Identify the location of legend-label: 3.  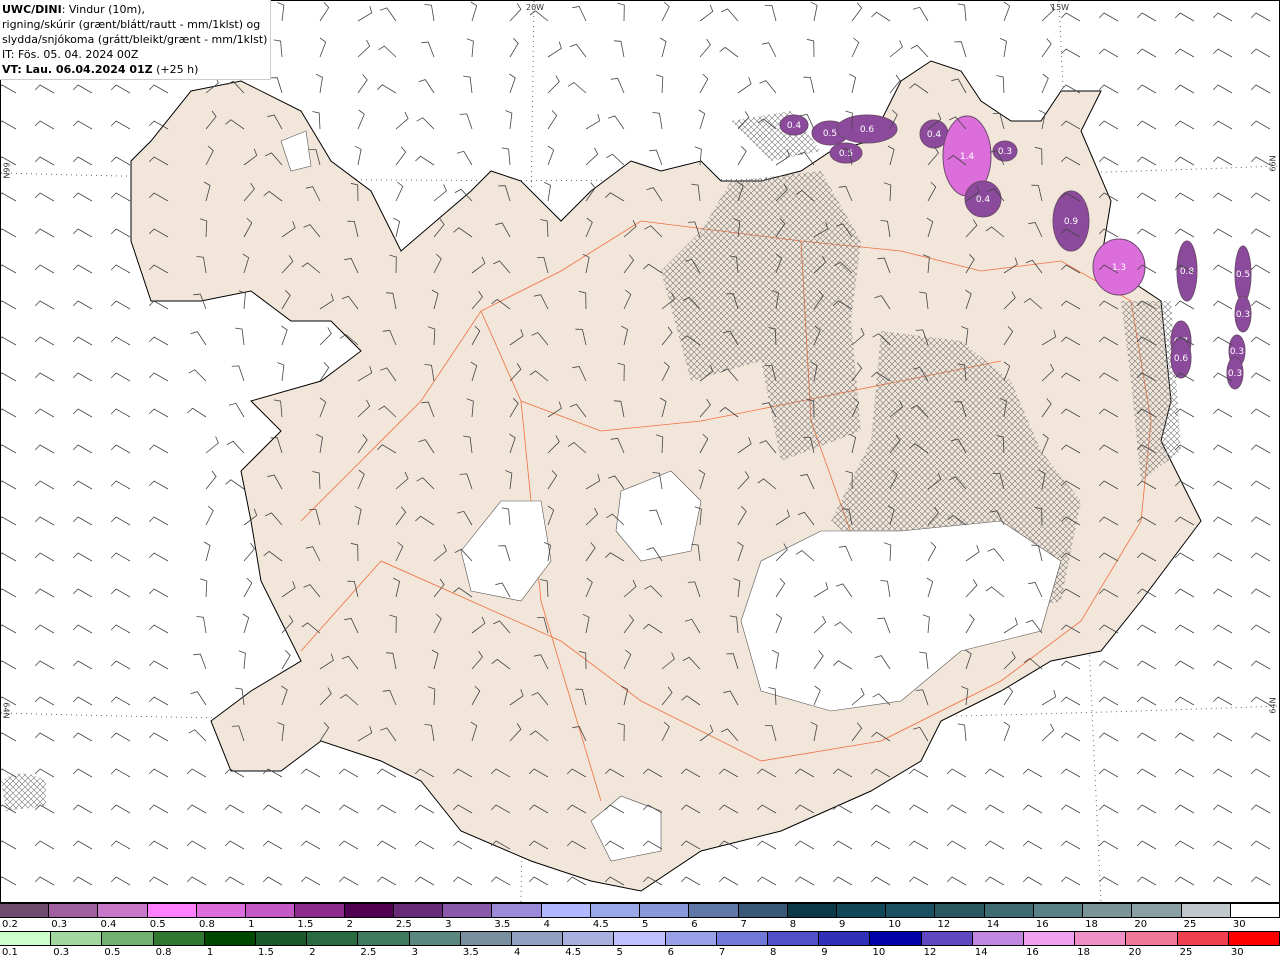
(414, 952).